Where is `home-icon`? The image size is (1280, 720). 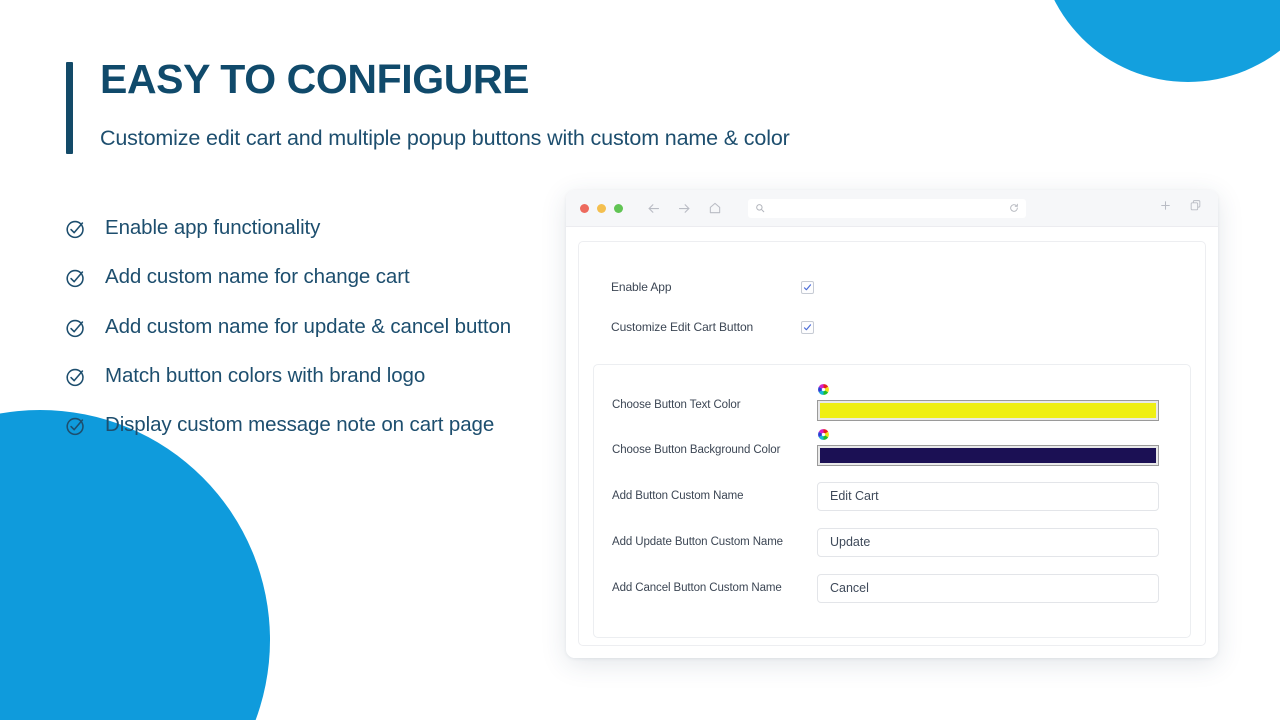 home-icon is located at coordinates (715, 208).